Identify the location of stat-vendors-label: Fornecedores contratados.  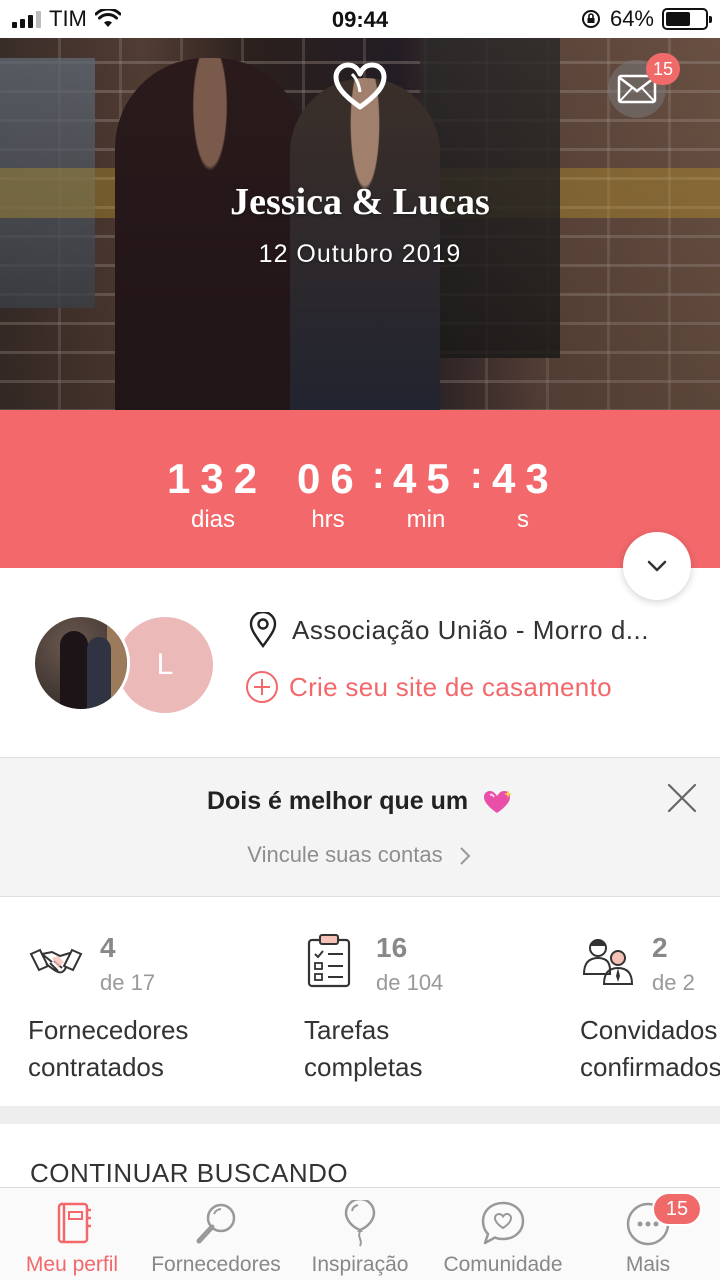
(108, 1049).